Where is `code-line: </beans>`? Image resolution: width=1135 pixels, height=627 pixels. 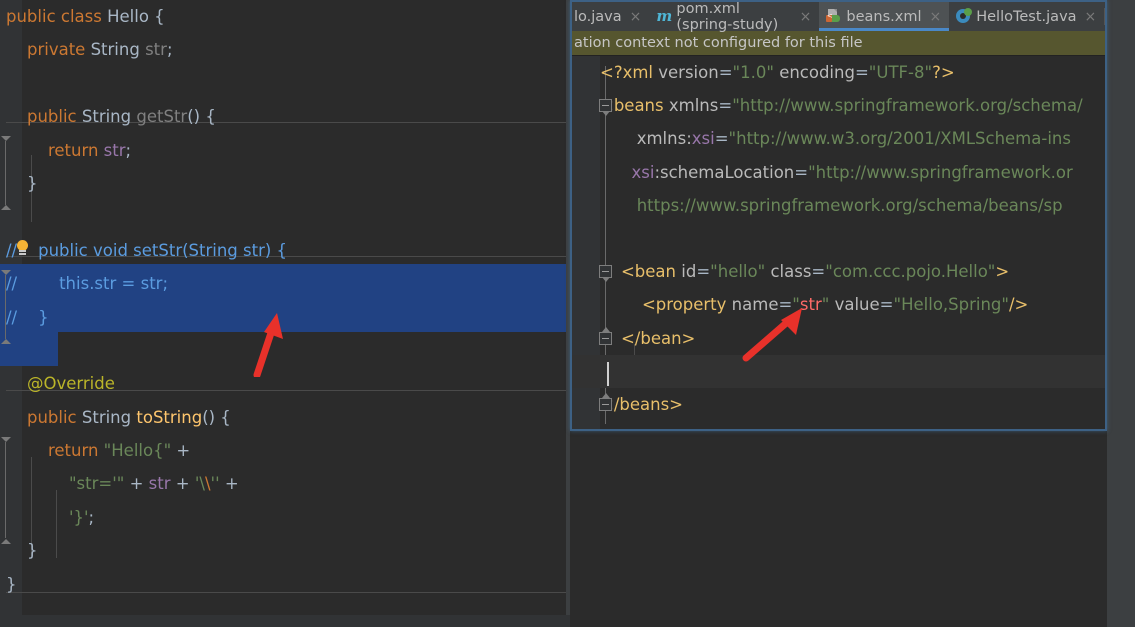
code-line: </beans> is located at coordinates (838, 404).